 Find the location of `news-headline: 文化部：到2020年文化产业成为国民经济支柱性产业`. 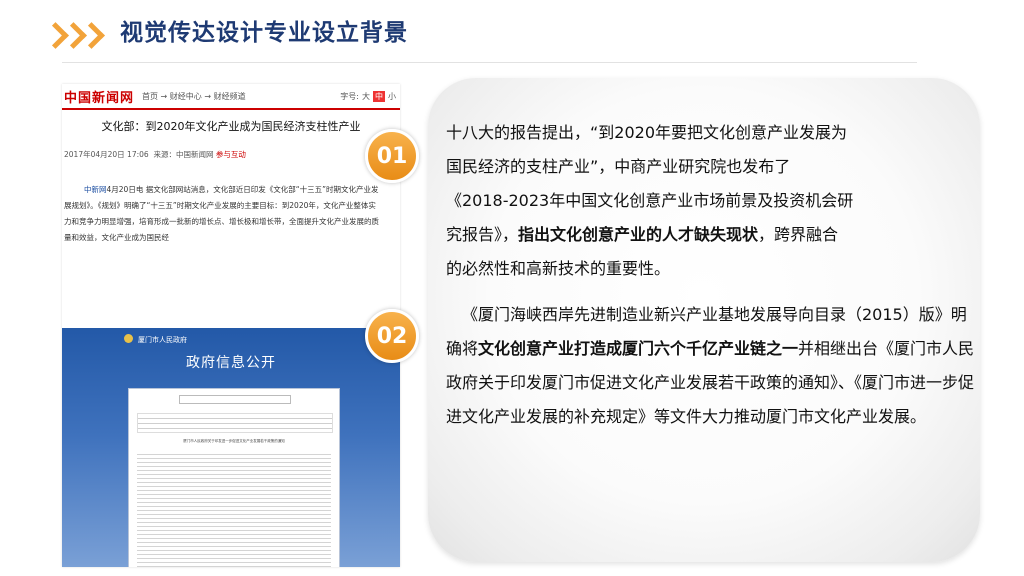

news-headline: 文化部：到2020年文化产业成为国民经济支柱性产业 is located at coordinates (231, 126).